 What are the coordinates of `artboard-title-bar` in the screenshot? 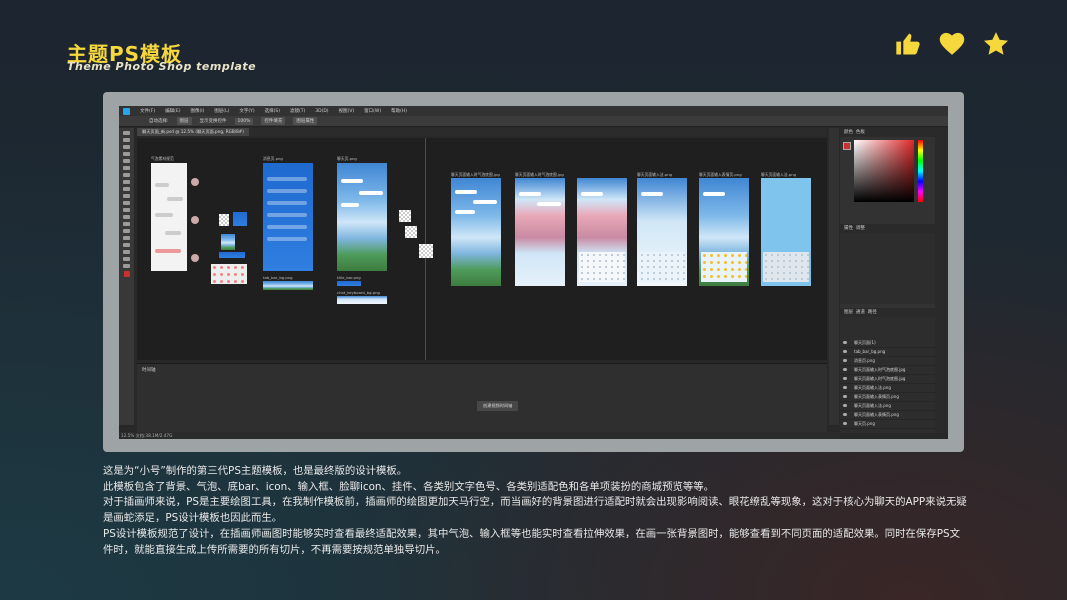 It's located at (349, 283).